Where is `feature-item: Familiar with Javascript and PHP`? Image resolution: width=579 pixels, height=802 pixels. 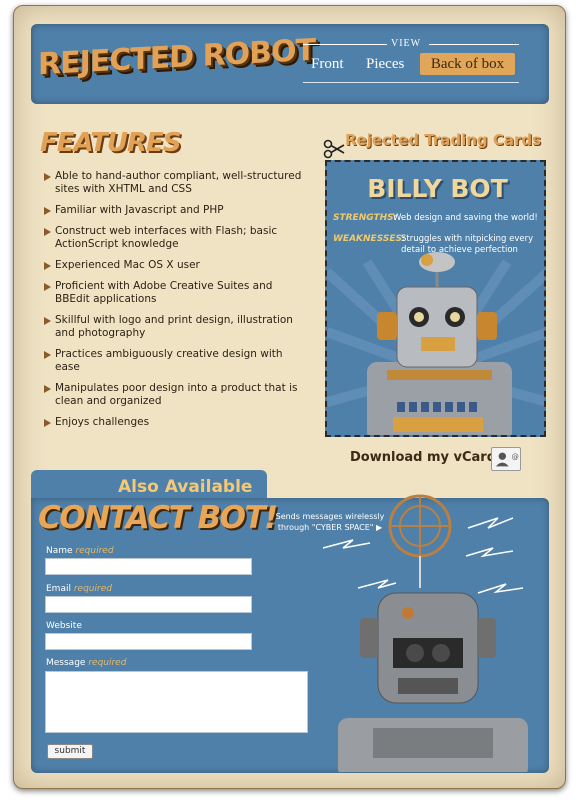
feature-item: Familiar with Javascript and PHP is located at coordinates (175, 210).